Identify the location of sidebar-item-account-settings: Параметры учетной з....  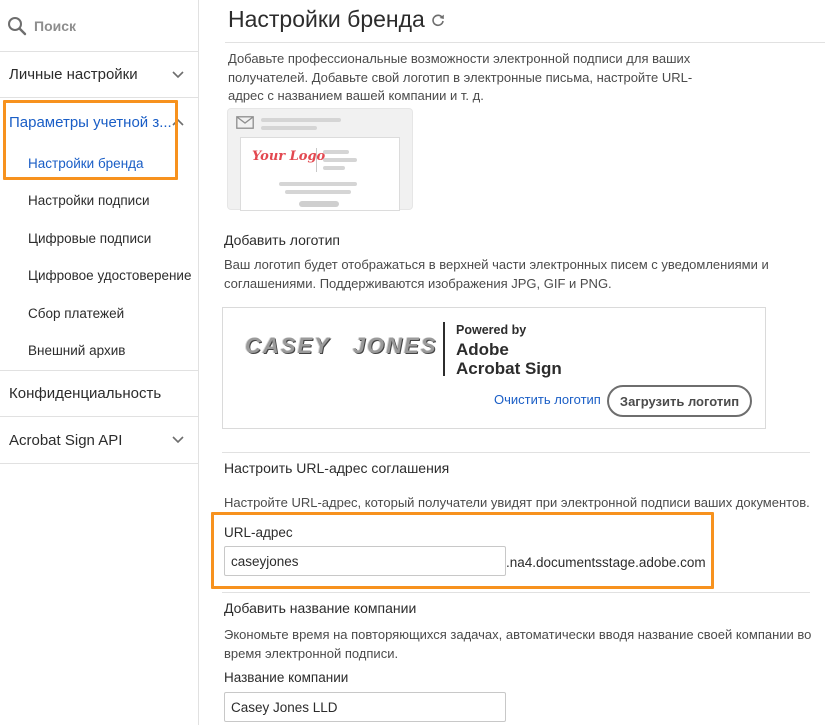
(99, 122).